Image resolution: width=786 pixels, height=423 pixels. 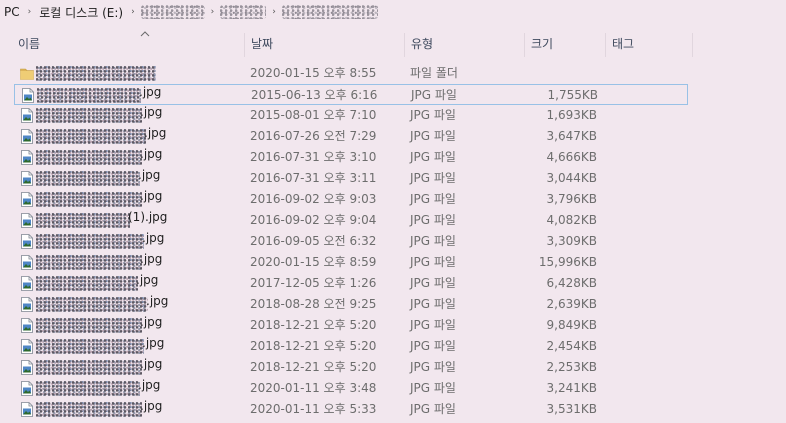 I want to click on file-date: 2016-07-31 오후 3:10, so click(x=313, y=157).